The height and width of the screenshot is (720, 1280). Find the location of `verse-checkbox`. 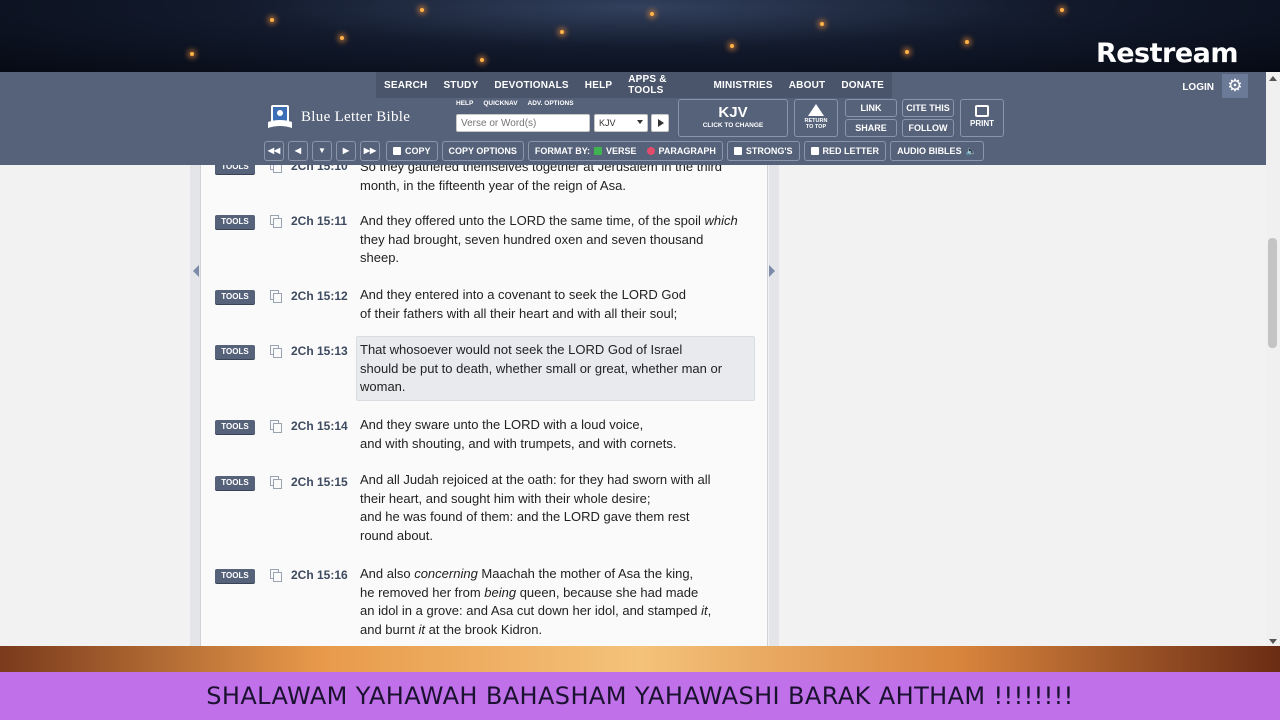

verse-checkbox is located at coordinates (598, 151).